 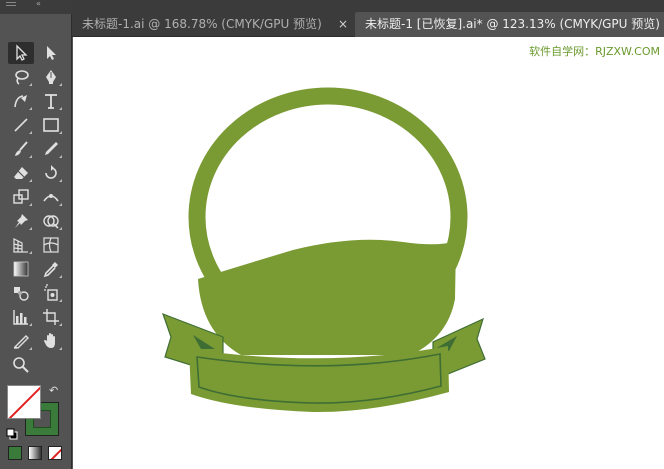 I want to click on slice-icon, so click(x=21, y=342).